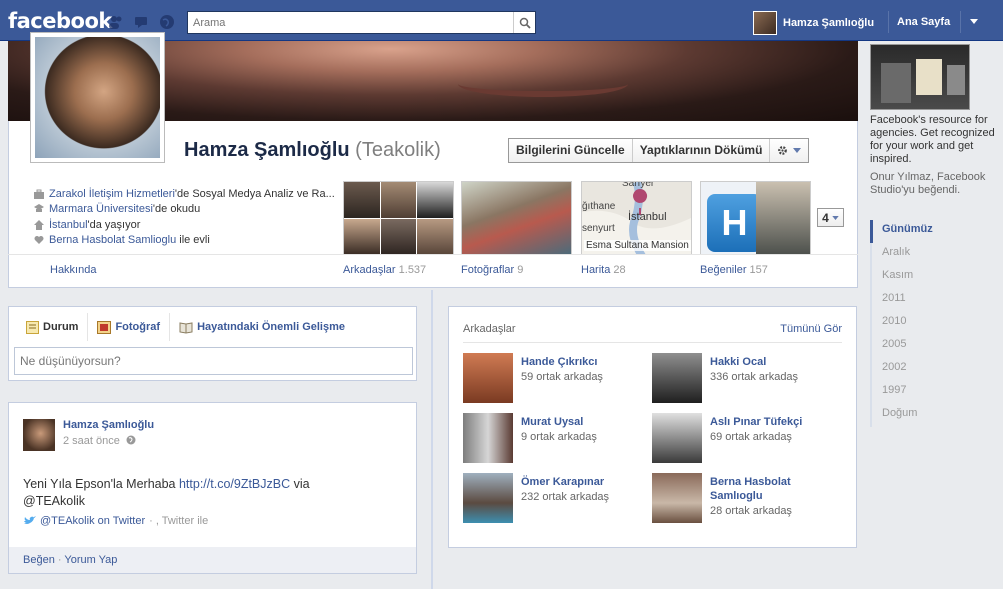  Describe the element at coordinates (586, 482) in the screenshot. I see `friend-name: Ömer Karapınar` at that location.